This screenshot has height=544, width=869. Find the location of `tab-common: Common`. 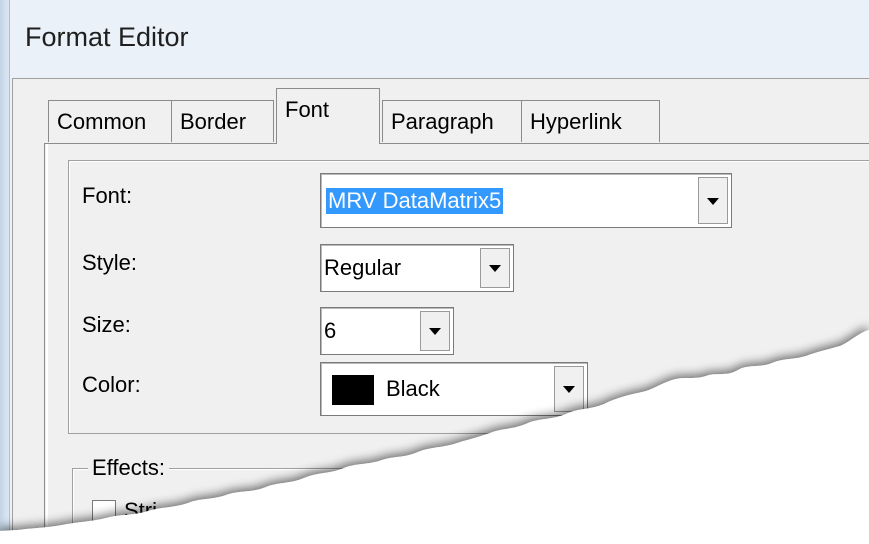

tab-common: Common is located at coordinates (110, 121).